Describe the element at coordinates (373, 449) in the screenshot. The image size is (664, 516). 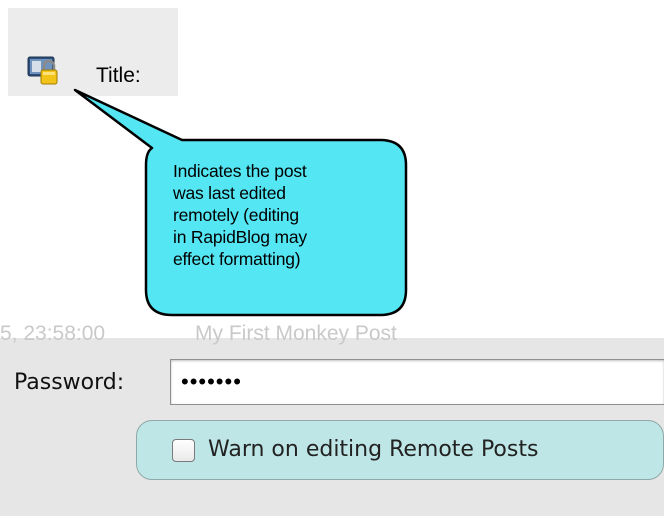
I see `warn-remote-posts-label: Warn on editing Remote Posts` at that location.